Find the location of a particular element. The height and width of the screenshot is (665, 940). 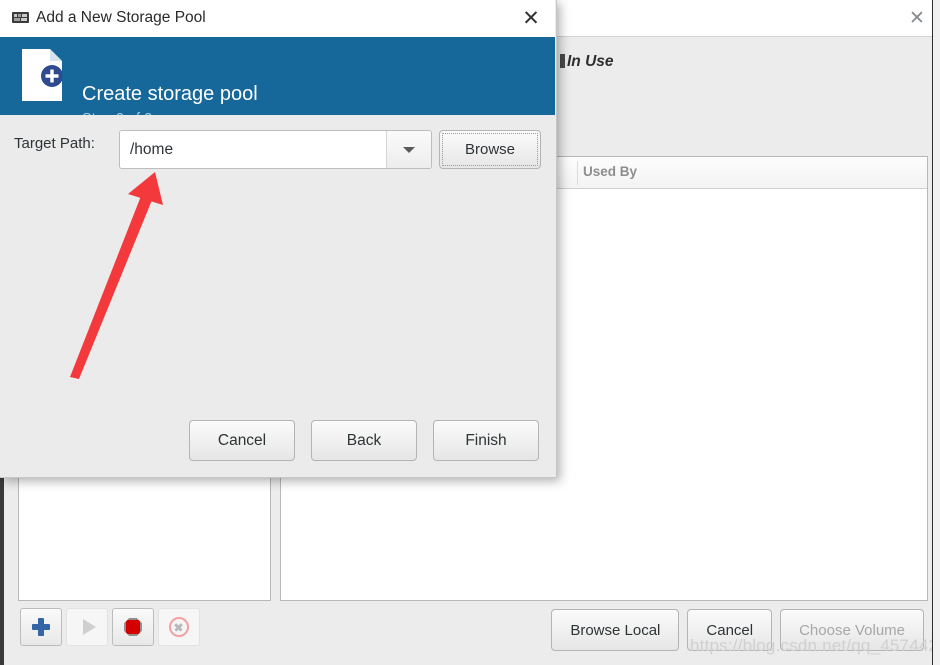

delete-circle-icon is located at coordinates (179, 627).